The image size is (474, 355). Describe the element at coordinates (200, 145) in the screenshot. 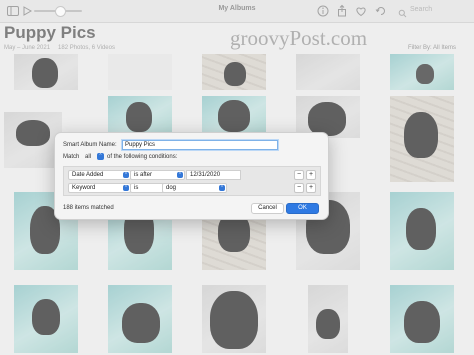

I see `album-name-input` at that location.